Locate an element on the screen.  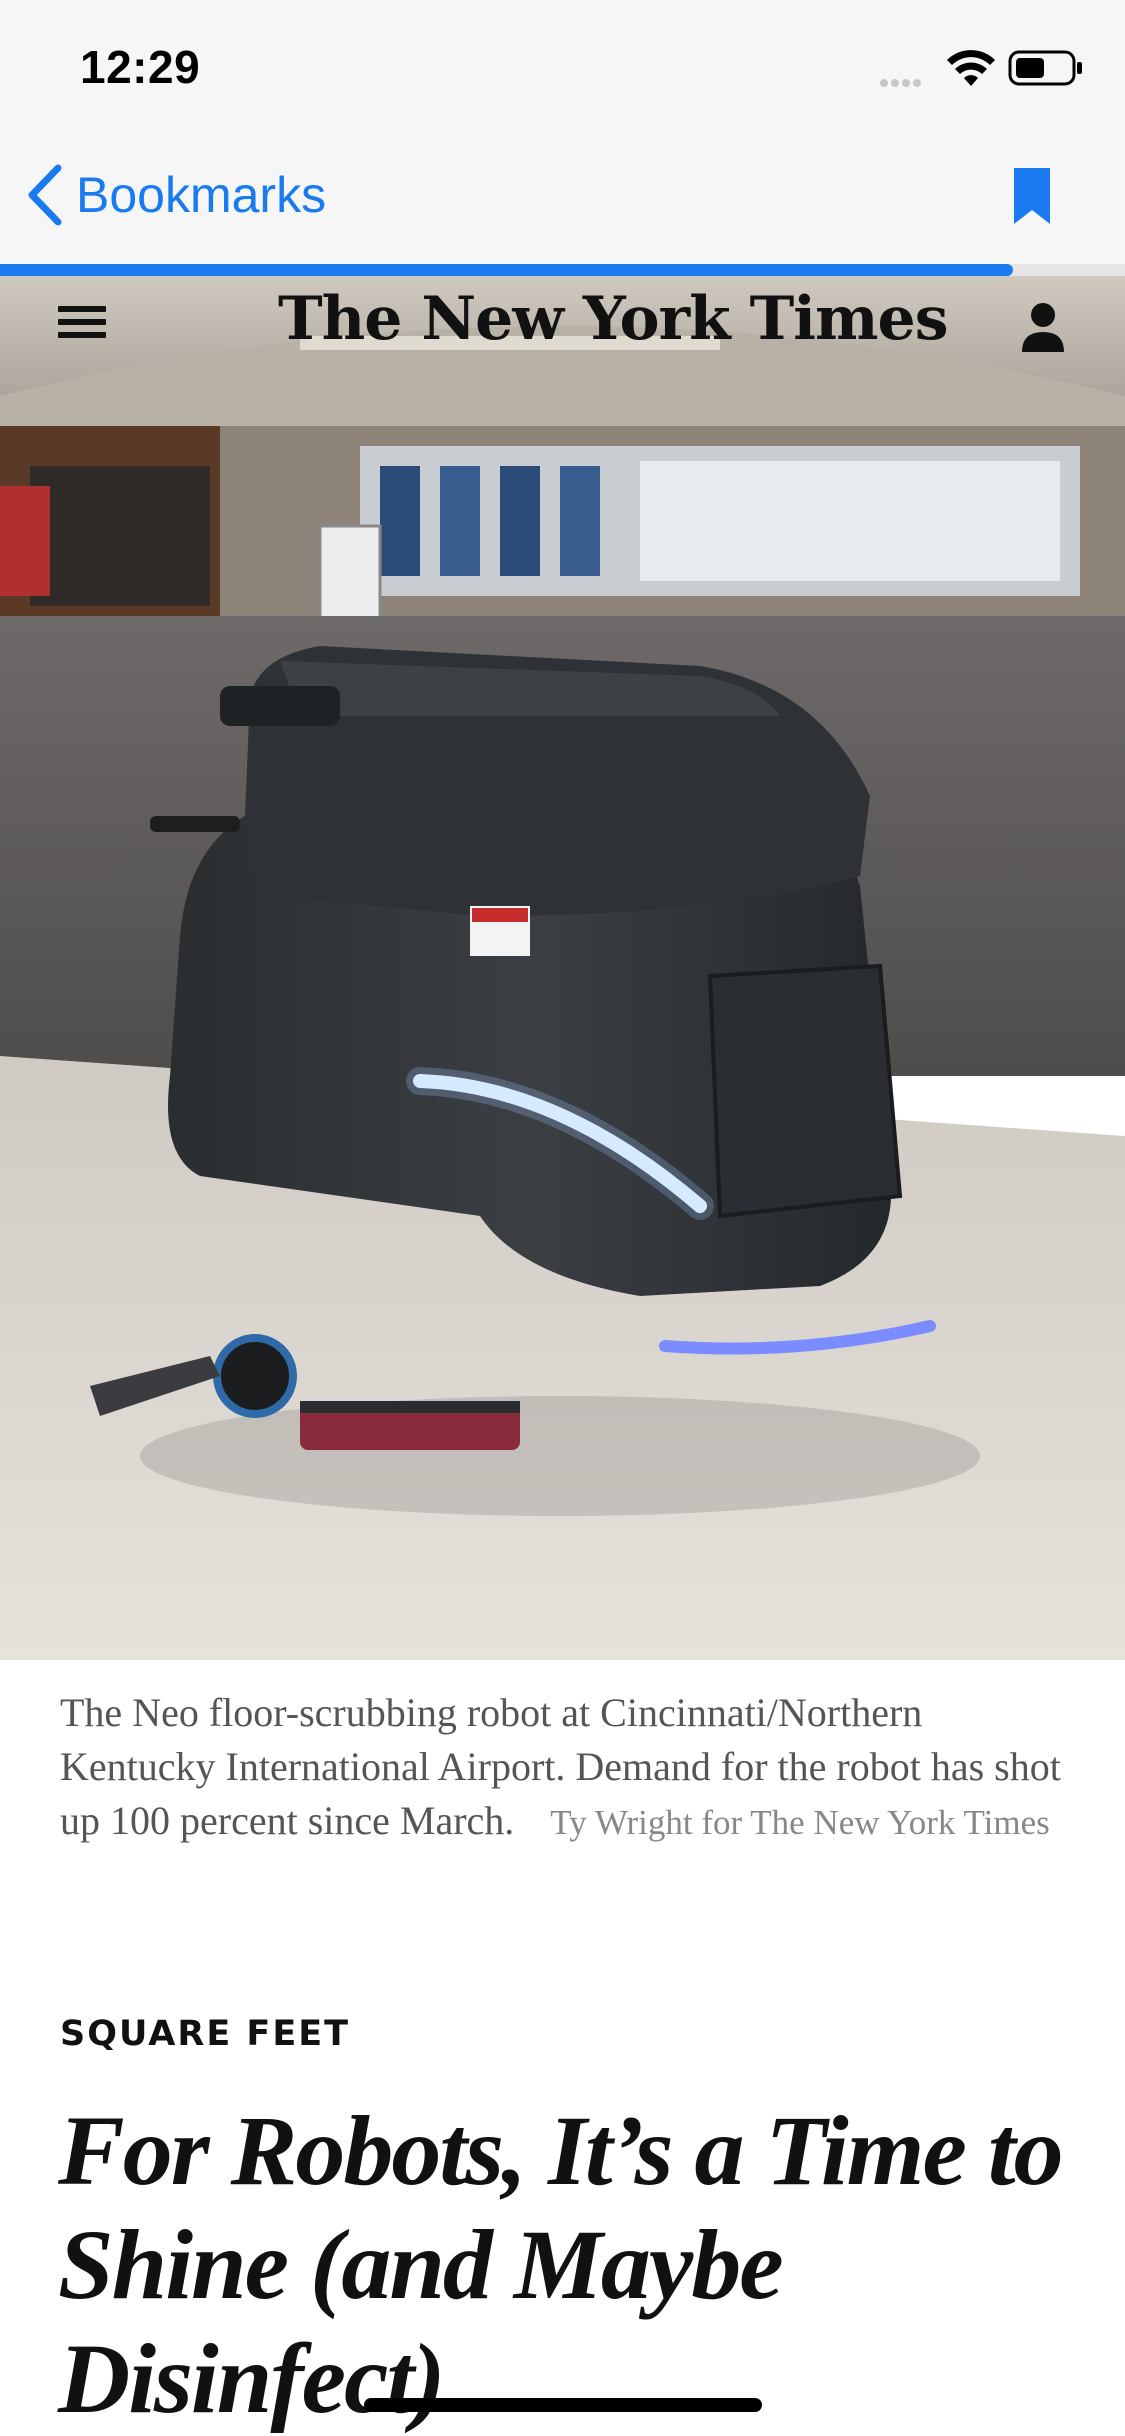
bookmark-filled-icon is located at coordinates (1032, 196).